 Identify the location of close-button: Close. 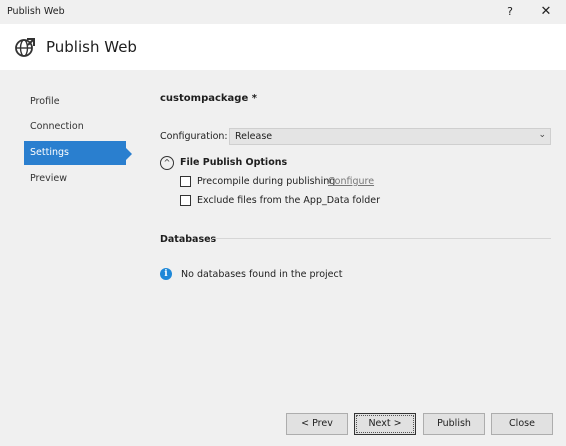
(522, 424).